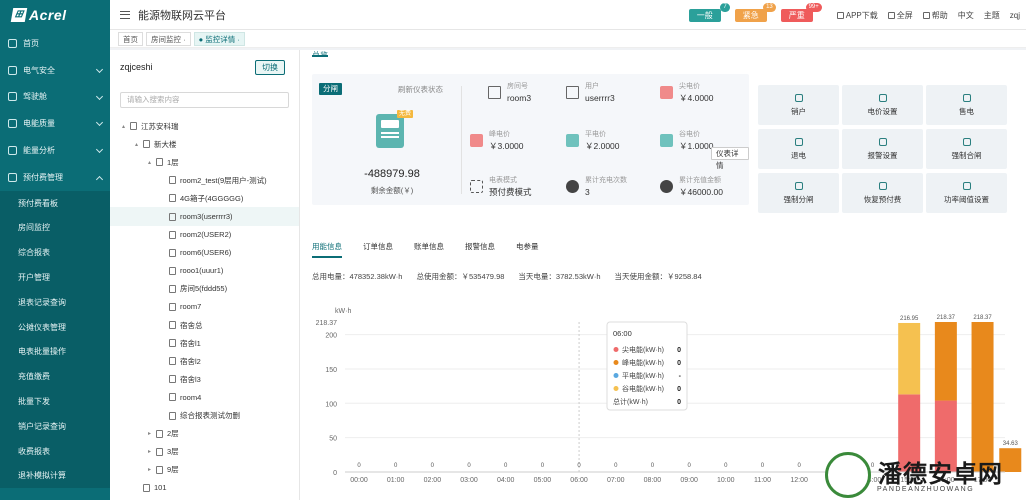  I want to click on tree-node: room2(USER2), so click(204, 235).